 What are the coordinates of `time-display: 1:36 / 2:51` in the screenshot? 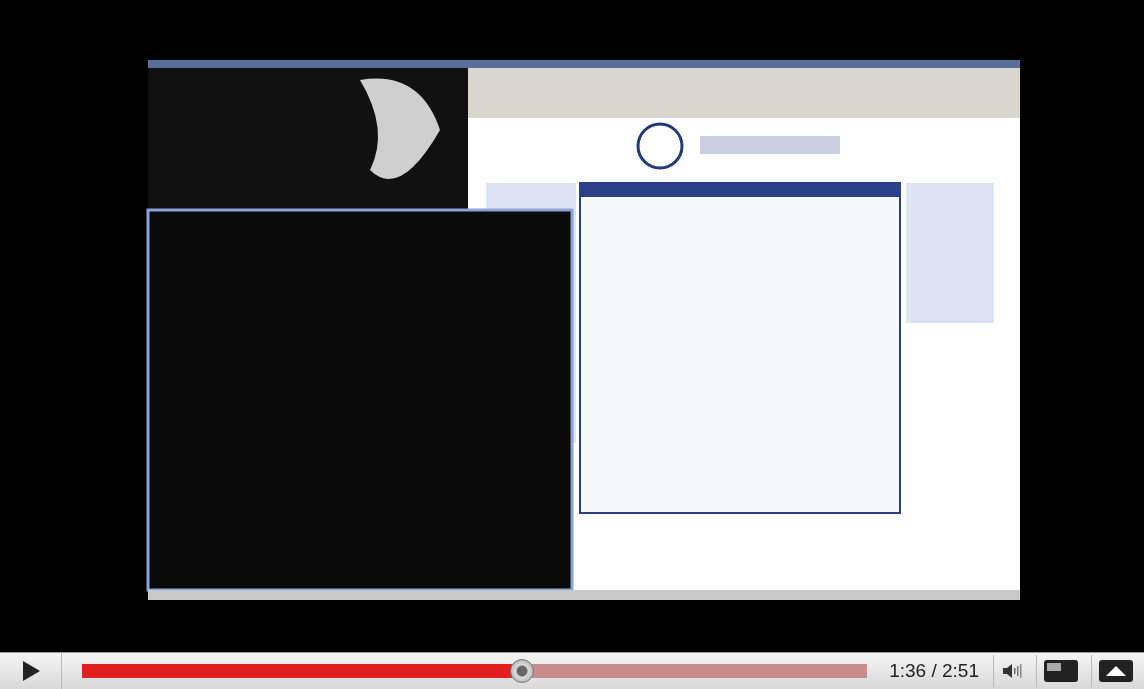 It's located at (934, 671).